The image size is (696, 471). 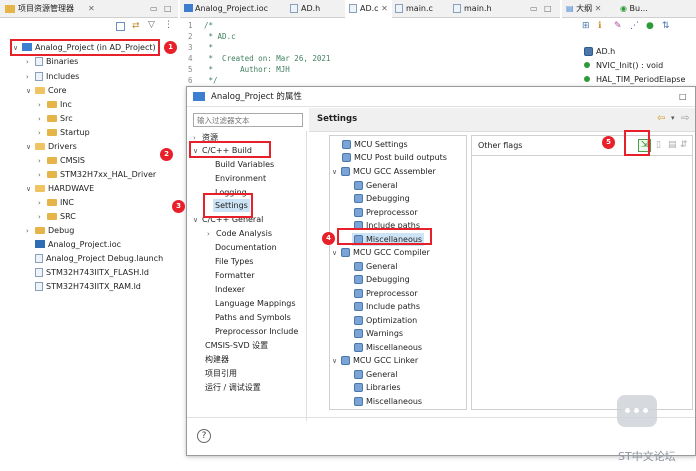 I want to click on setting-cc-optimization: Optimization, so click(x=385, y=320).